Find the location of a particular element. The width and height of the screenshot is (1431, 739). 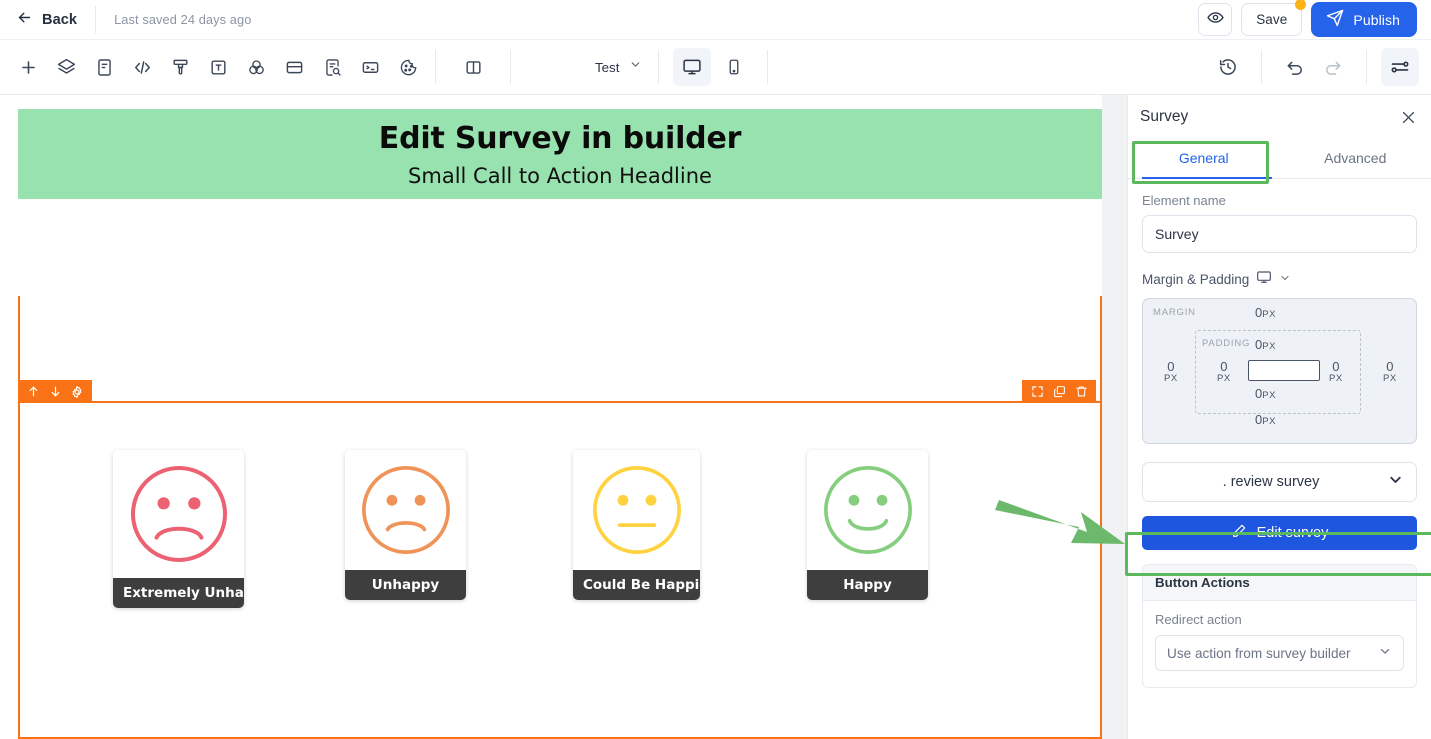

face-label: Happy is located at coordinates (867, 585).